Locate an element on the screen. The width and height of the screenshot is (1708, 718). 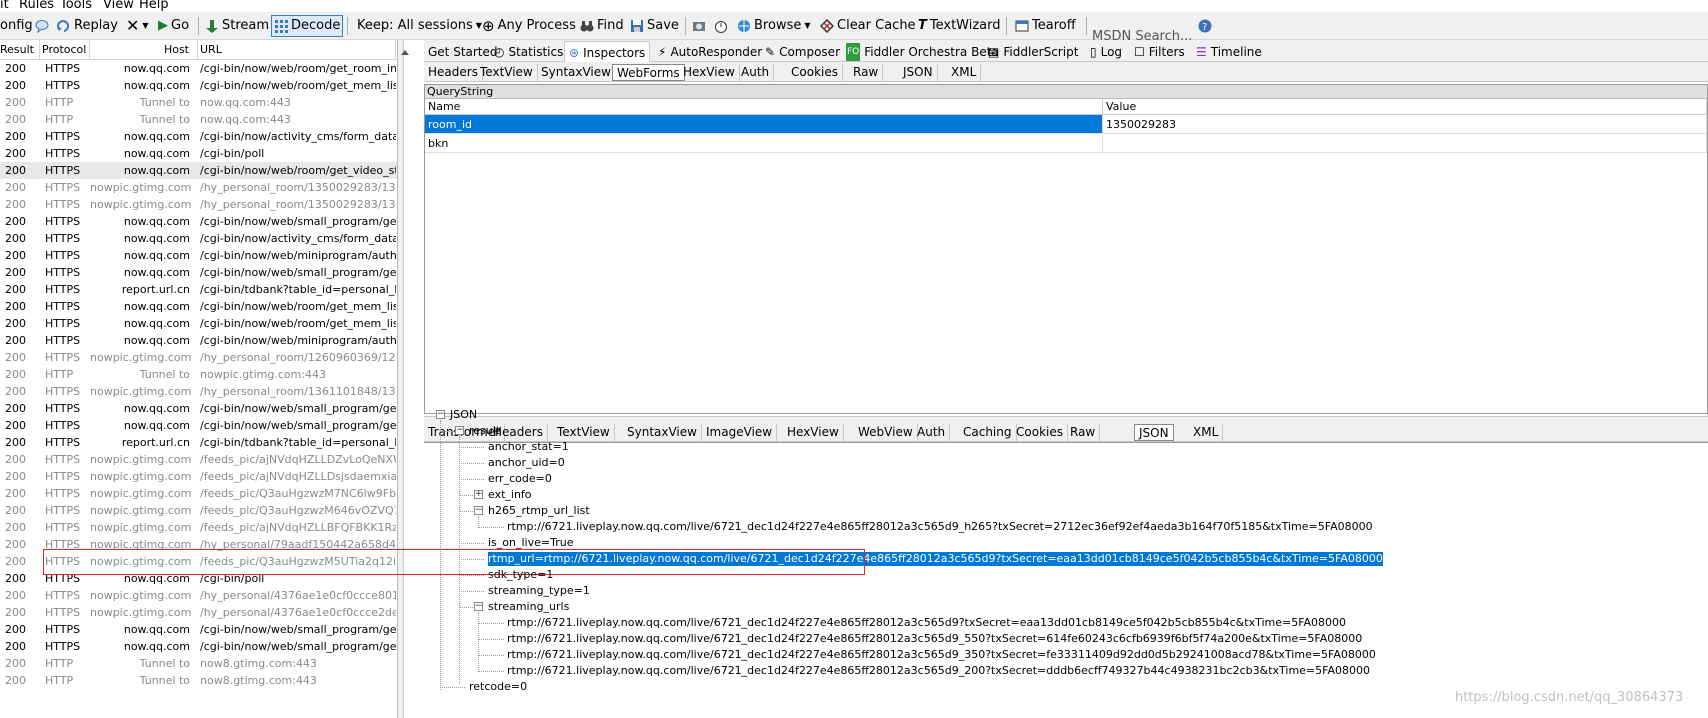
stream-button: Stream is located at coordinates (237, 26).